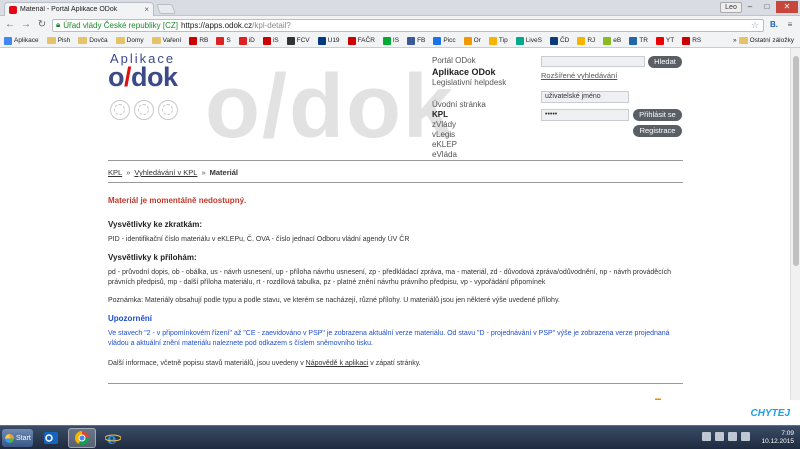 This screenshot has width=800, height=449. What do you see at coordinates (337, 363) in the screenshot?
I see `help-link: Nápovědě k aplikaci` at bounding box center [337, 363].